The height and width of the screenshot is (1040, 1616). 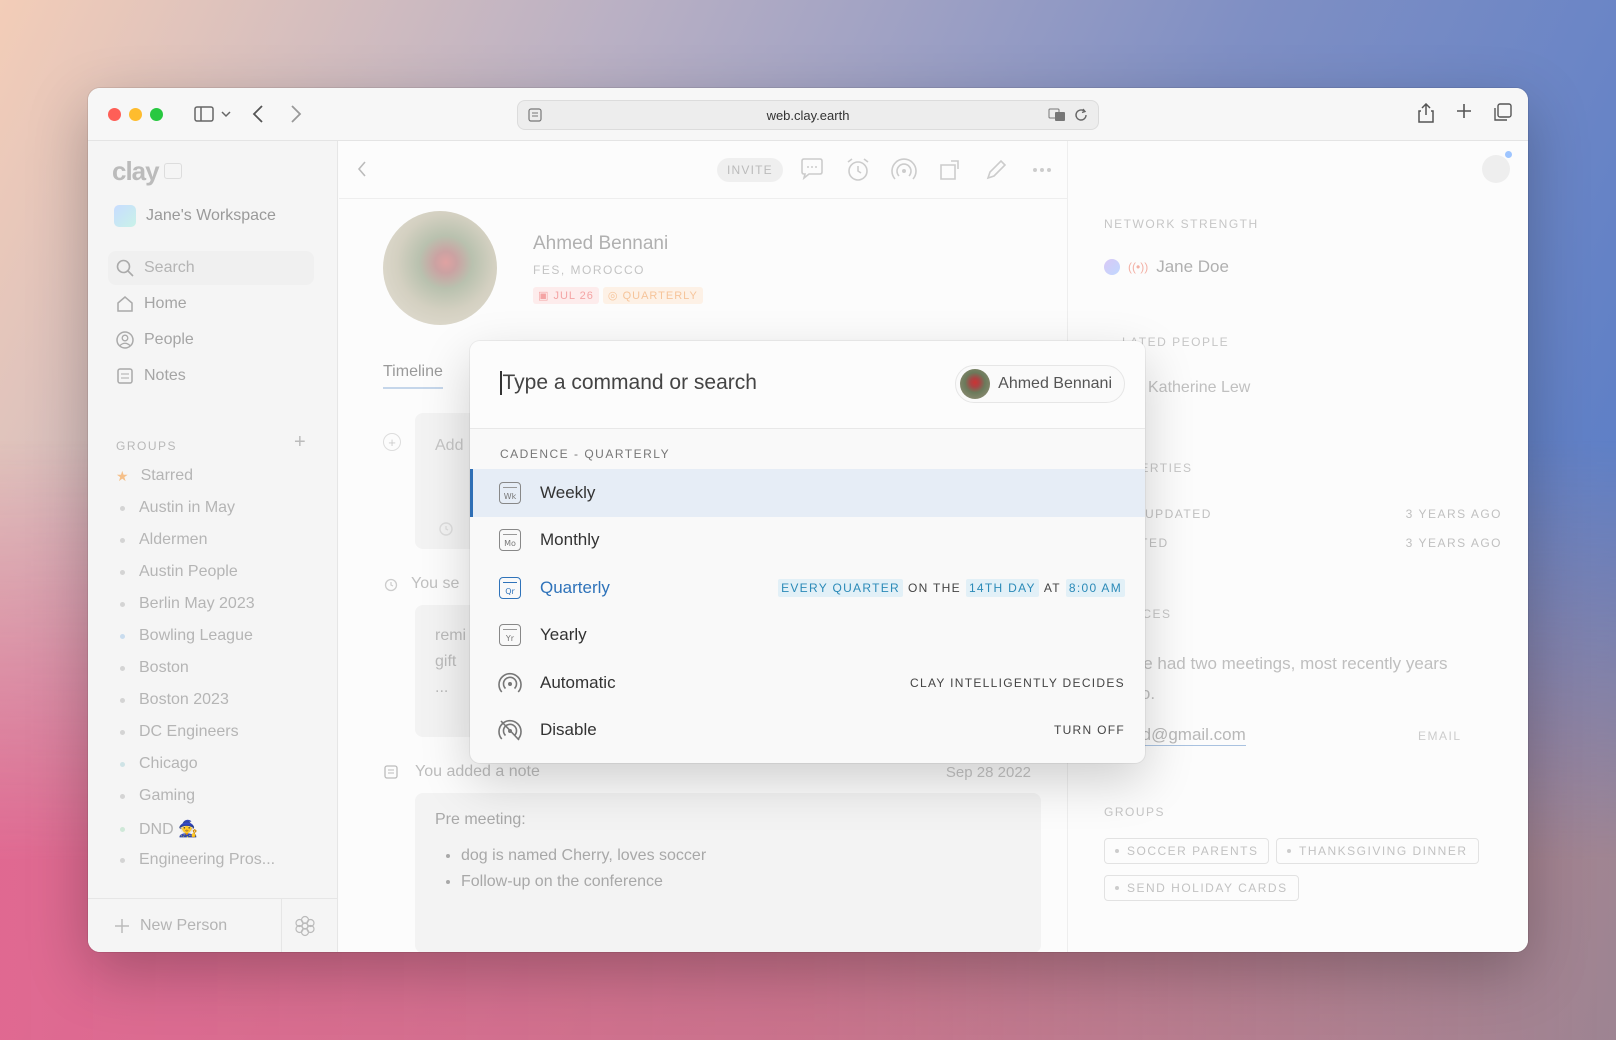 What do you see at coordinates (156, 114) in the screenshot?
I see `zoom-window-button` at bounding box center [156, 114].